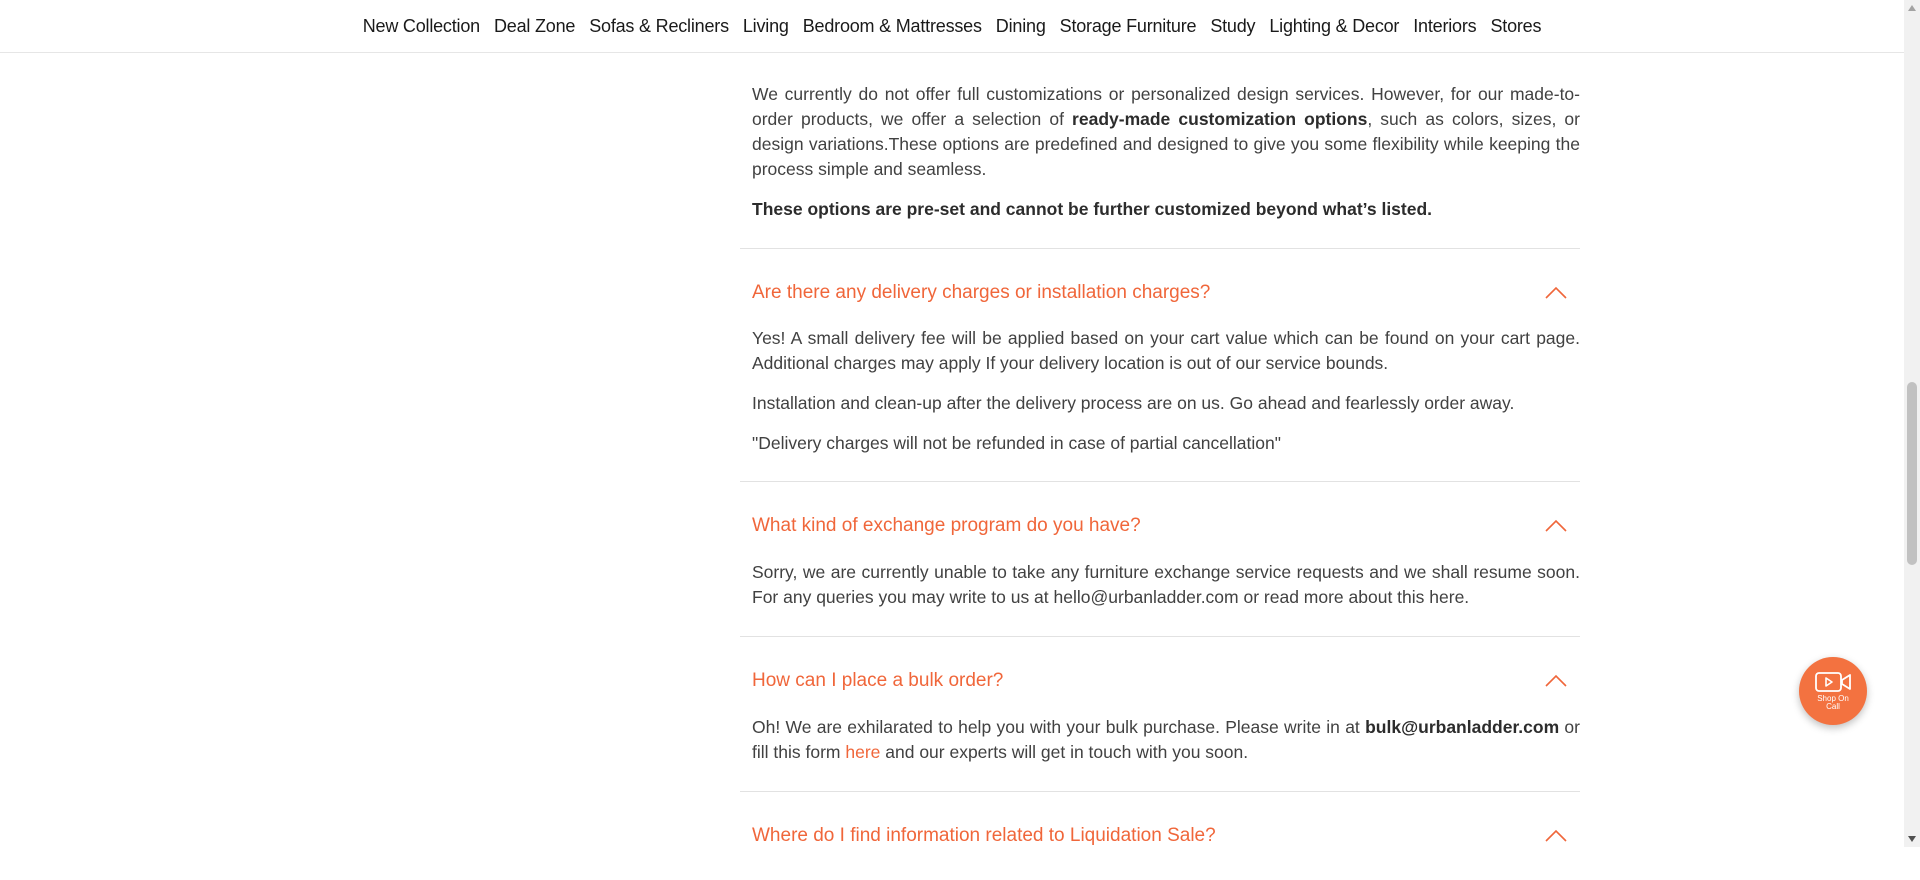 The width and height of the screenshot is (1920, 880). I want to click on faq-question-text: How can I place a bulk order?, so click(878, 680).